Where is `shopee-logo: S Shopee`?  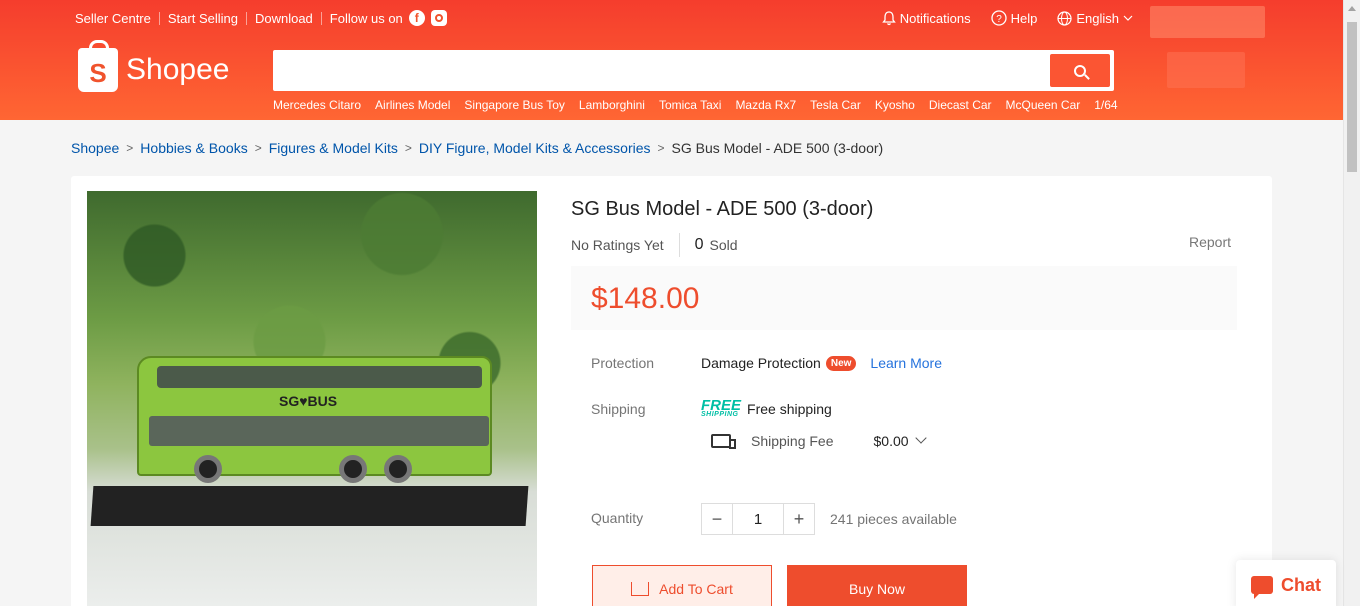
shopee-logo: S Shopee is located at coordinates (154, 66).